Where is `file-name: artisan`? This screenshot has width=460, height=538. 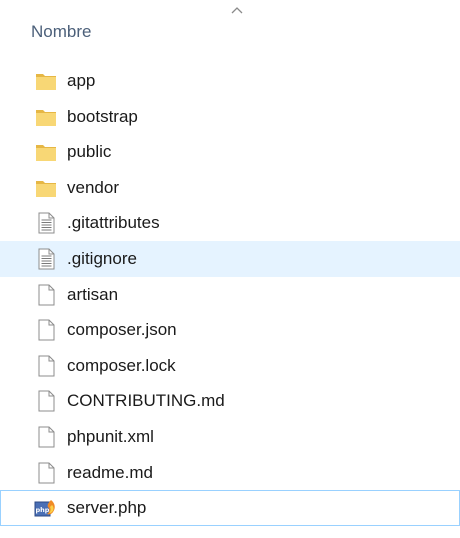
file-name: artisan is located at coordinates (93, 294).